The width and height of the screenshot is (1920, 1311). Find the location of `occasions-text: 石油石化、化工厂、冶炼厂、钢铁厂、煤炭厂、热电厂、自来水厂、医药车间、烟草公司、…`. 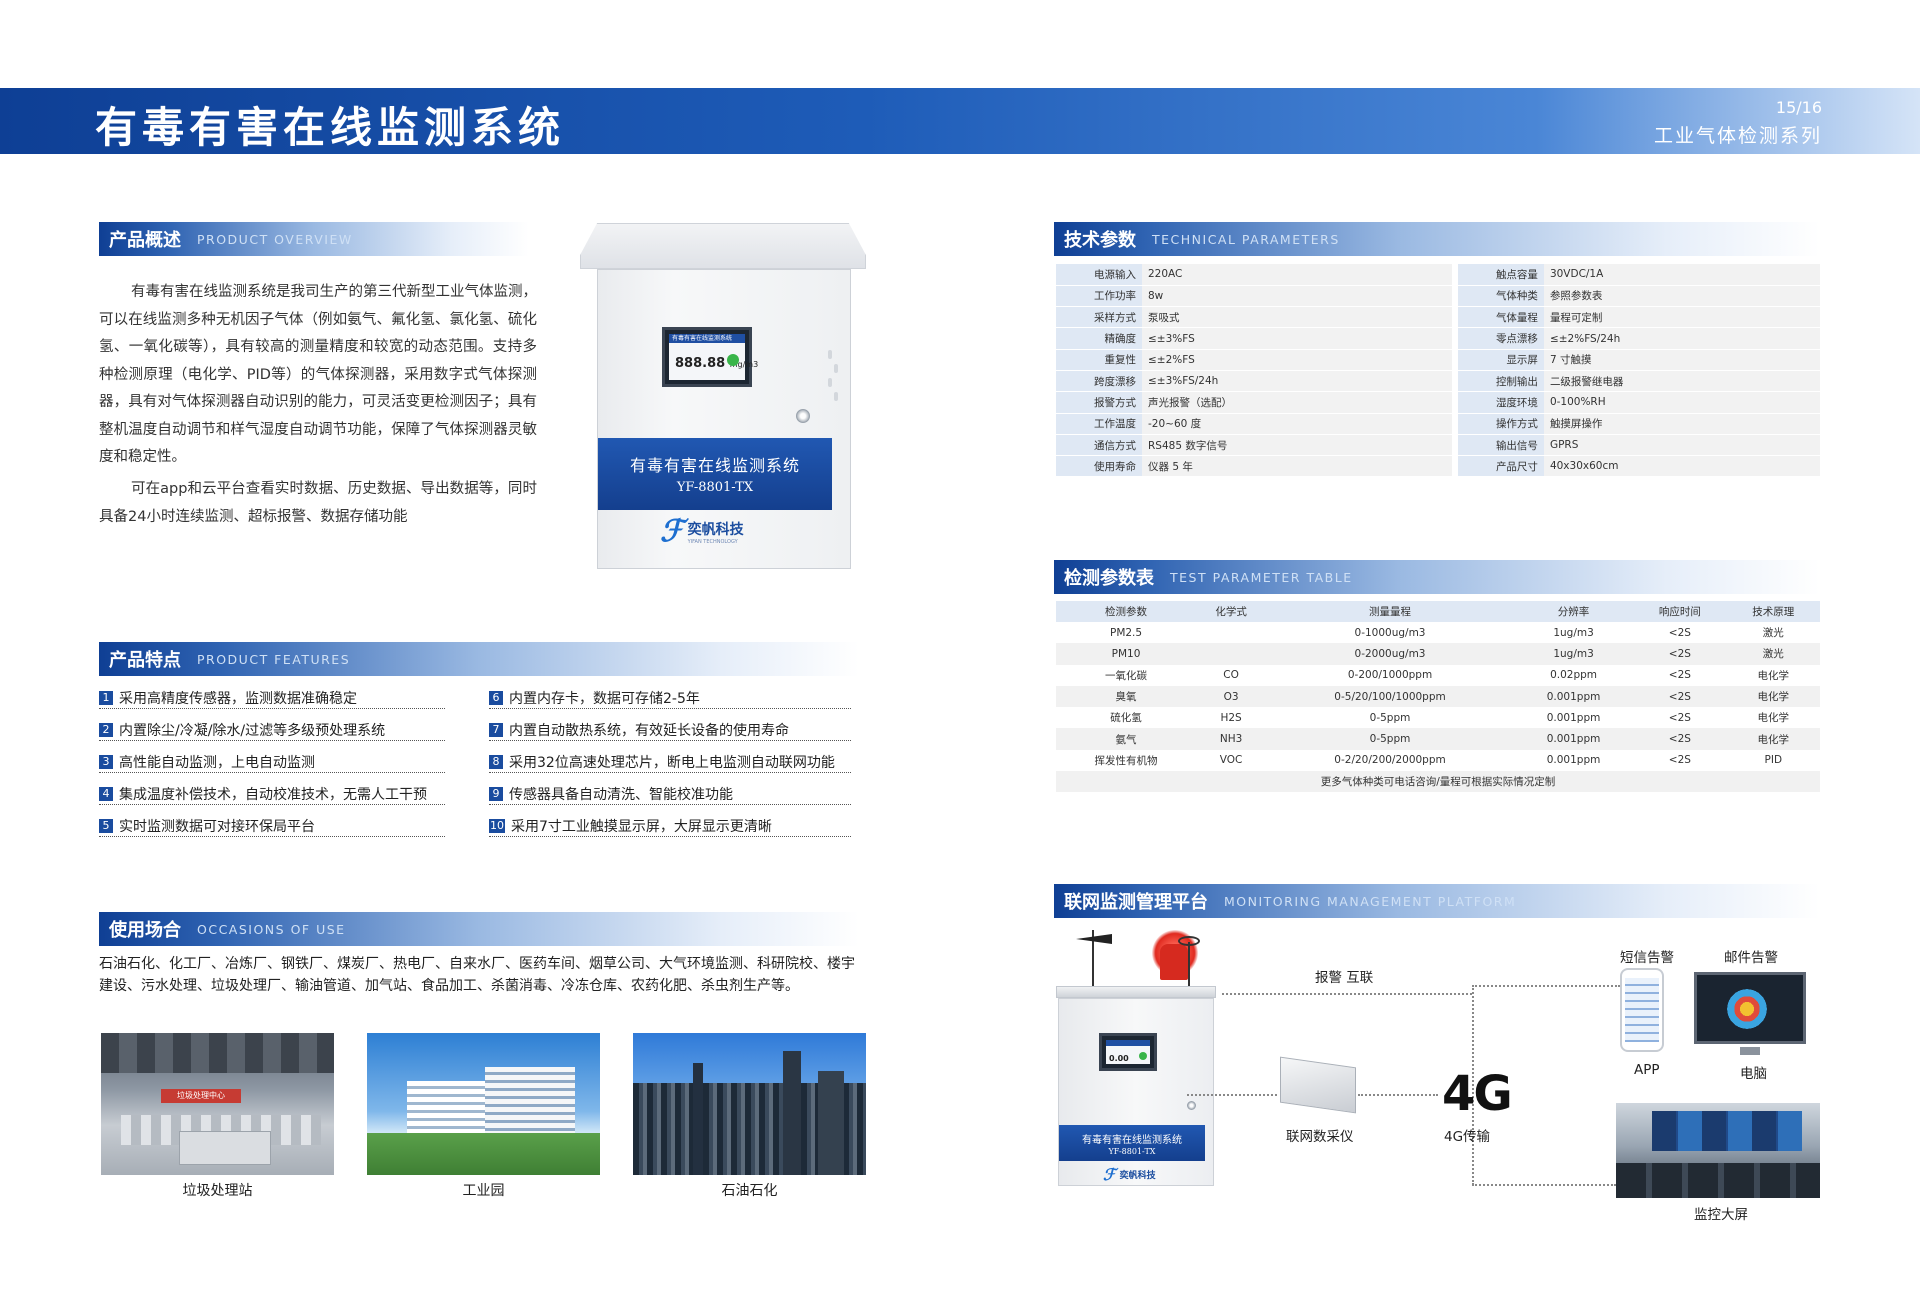

occasions-text: 石油石化、化工厂、冶炼厂、钢铁厂、煤炭厂、热电厂、自来水厂、医药车间、烟草公司、… is located at coordinates (477, 975).